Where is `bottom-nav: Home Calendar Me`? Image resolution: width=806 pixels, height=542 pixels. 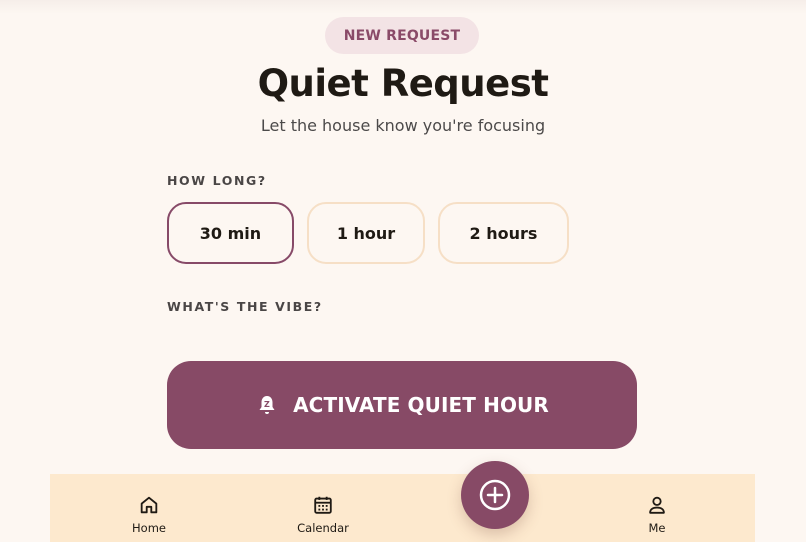 bottom-nav: Home Calendar Me is located at coordinates (402, 508).